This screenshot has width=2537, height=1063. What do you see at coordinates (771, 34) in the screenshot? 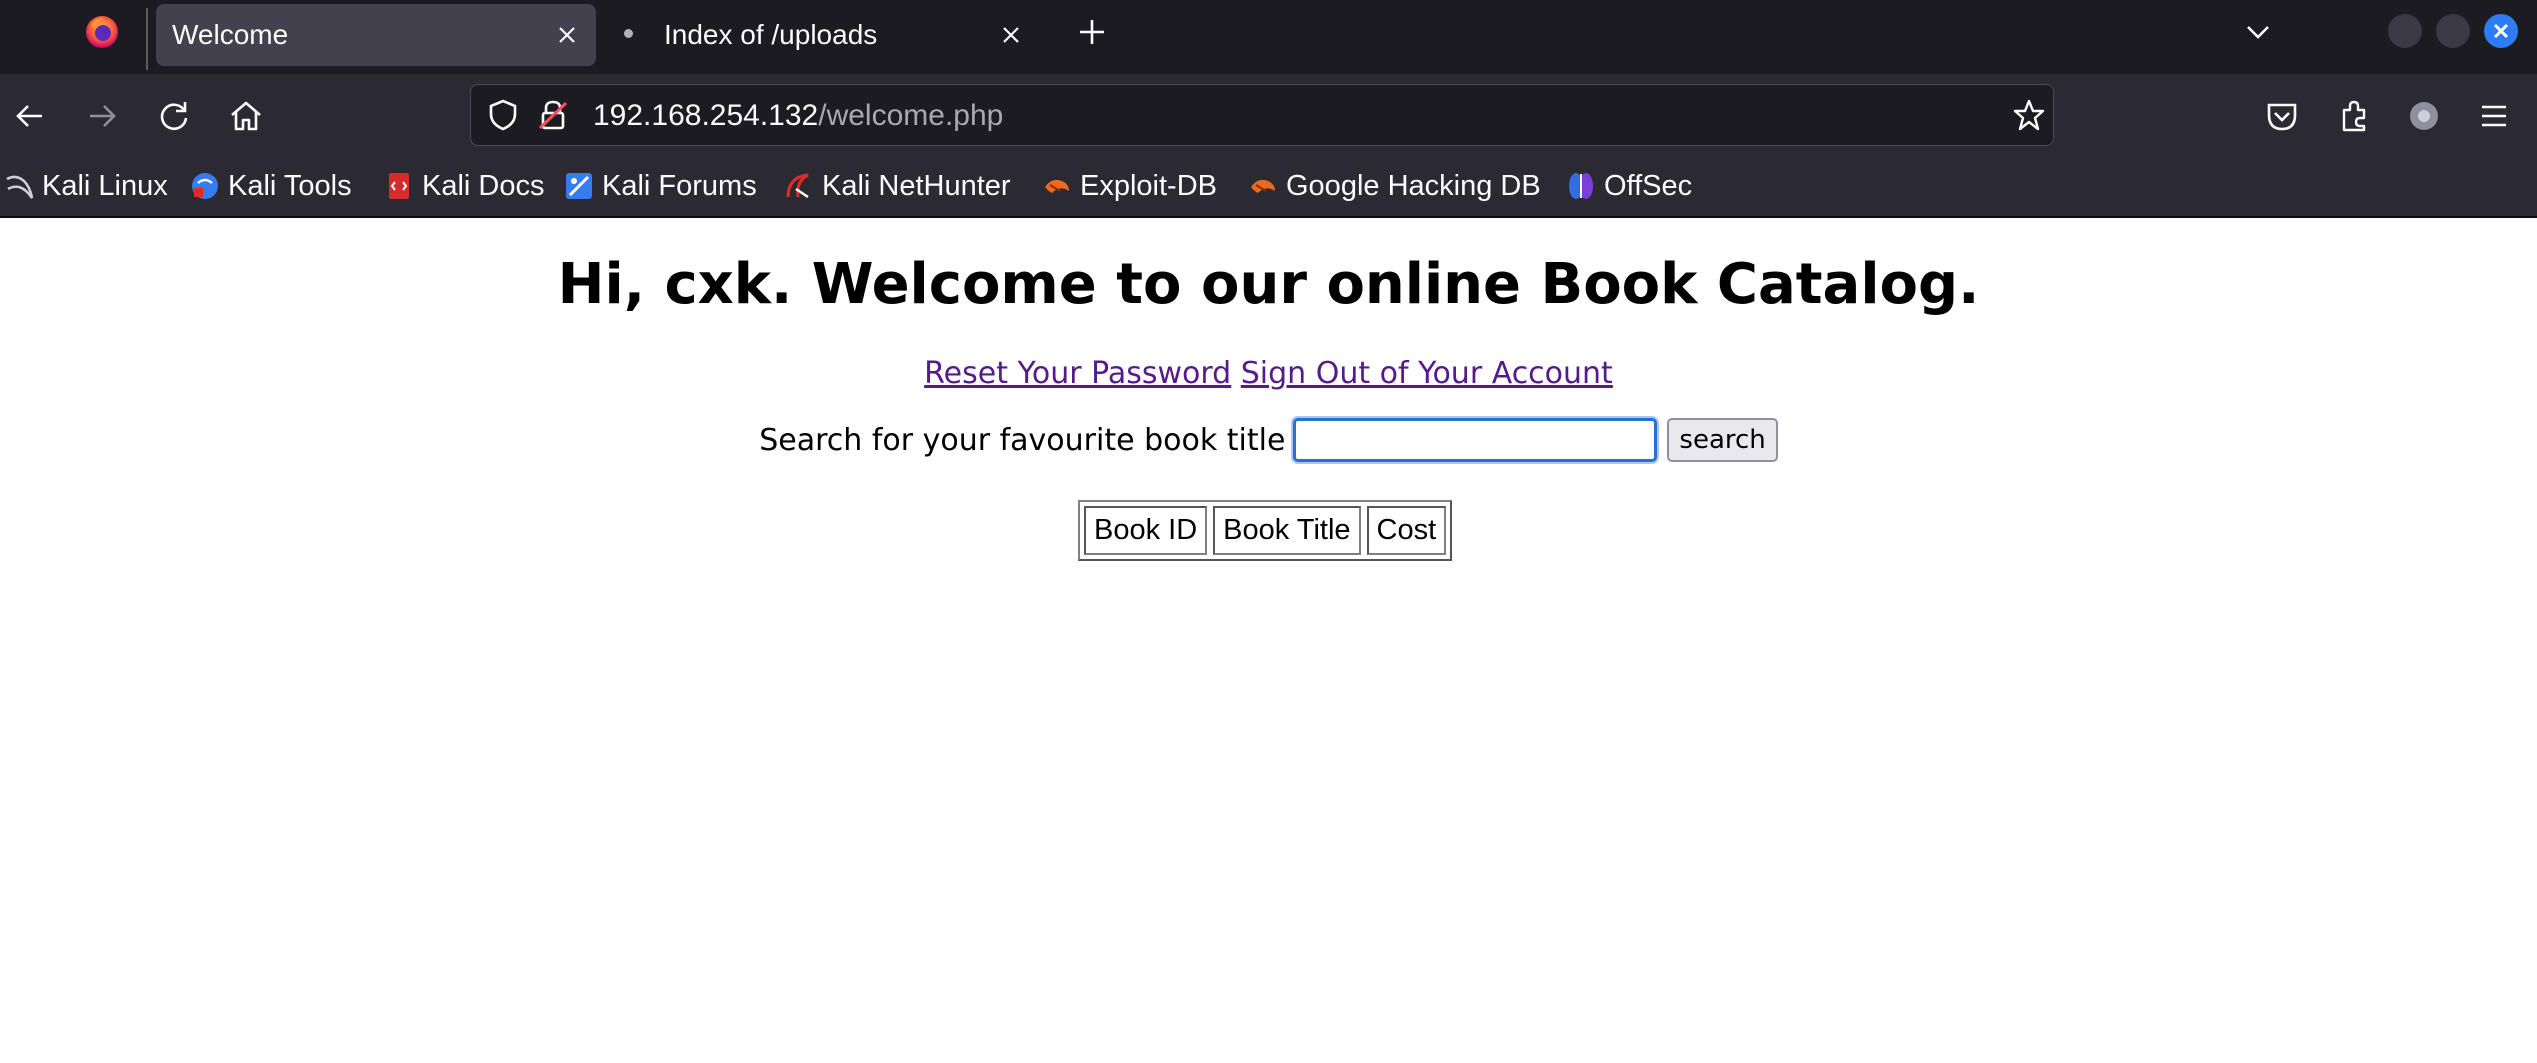
I see `tab-label: Index of /uploads` at bounding box center [771, 34].